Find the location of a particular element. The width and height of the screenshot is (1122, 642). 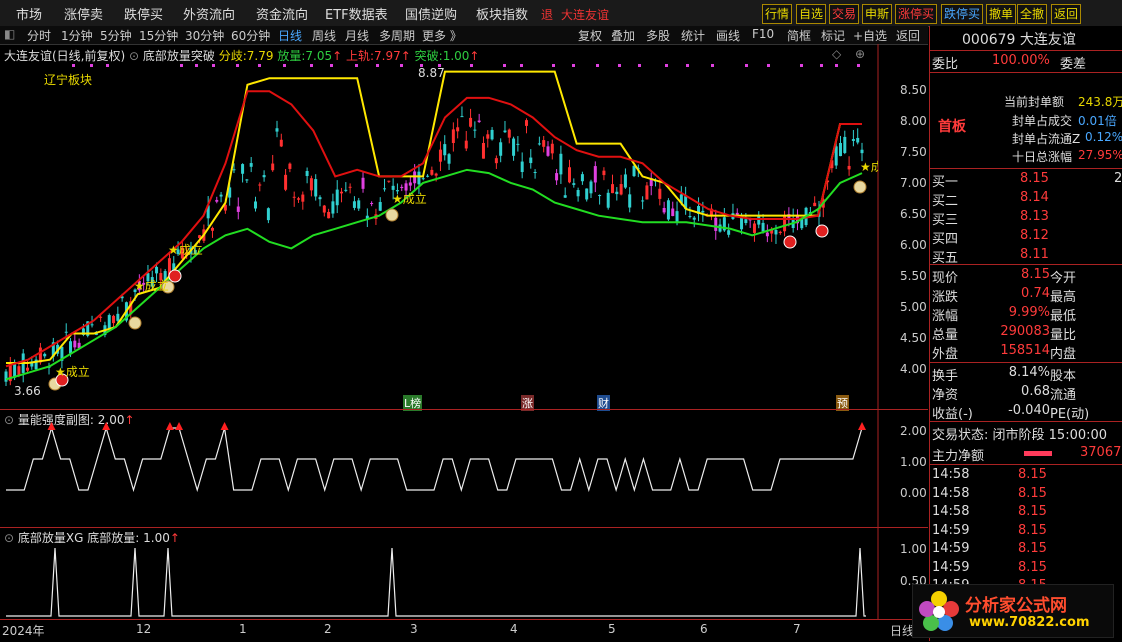

tick-time: 14:58 is located at coordinates (951, 511).